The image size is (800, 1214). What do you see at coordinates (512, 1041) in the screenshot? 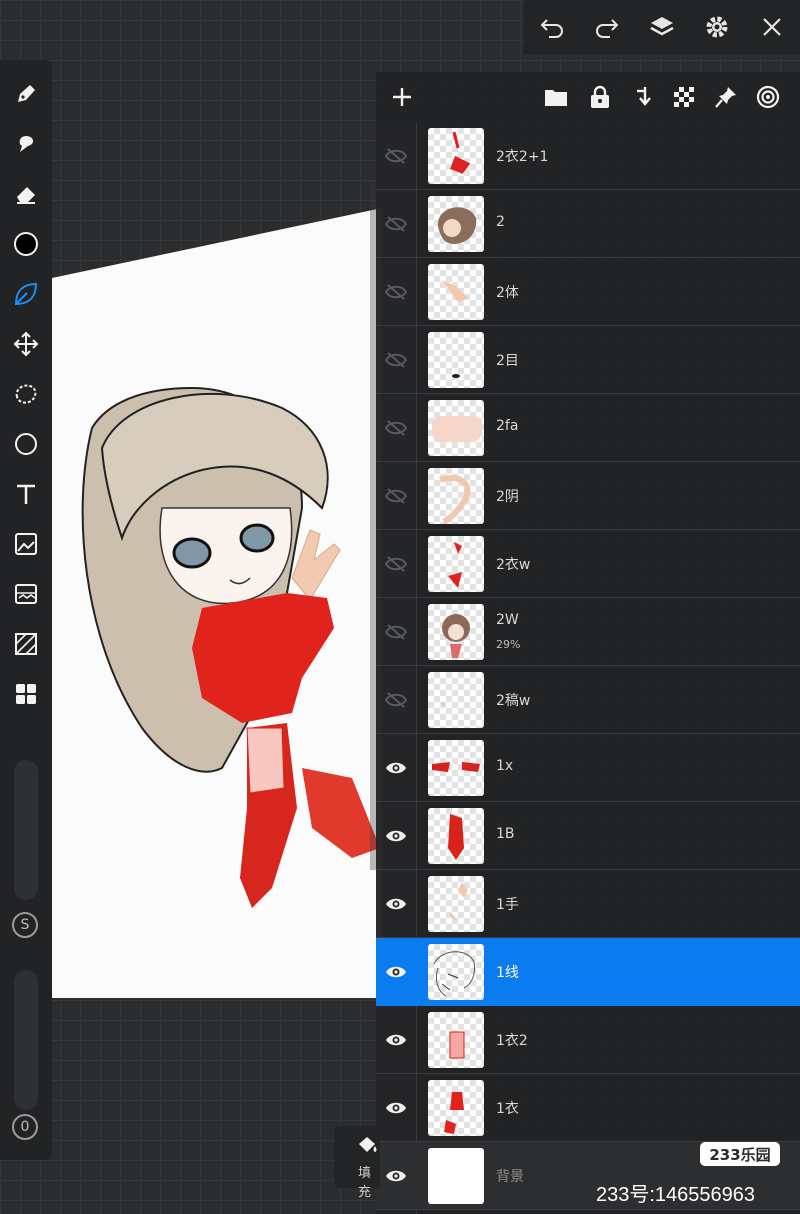
I see `layer-name: 1衣2` at bounding box center [512, 1041].